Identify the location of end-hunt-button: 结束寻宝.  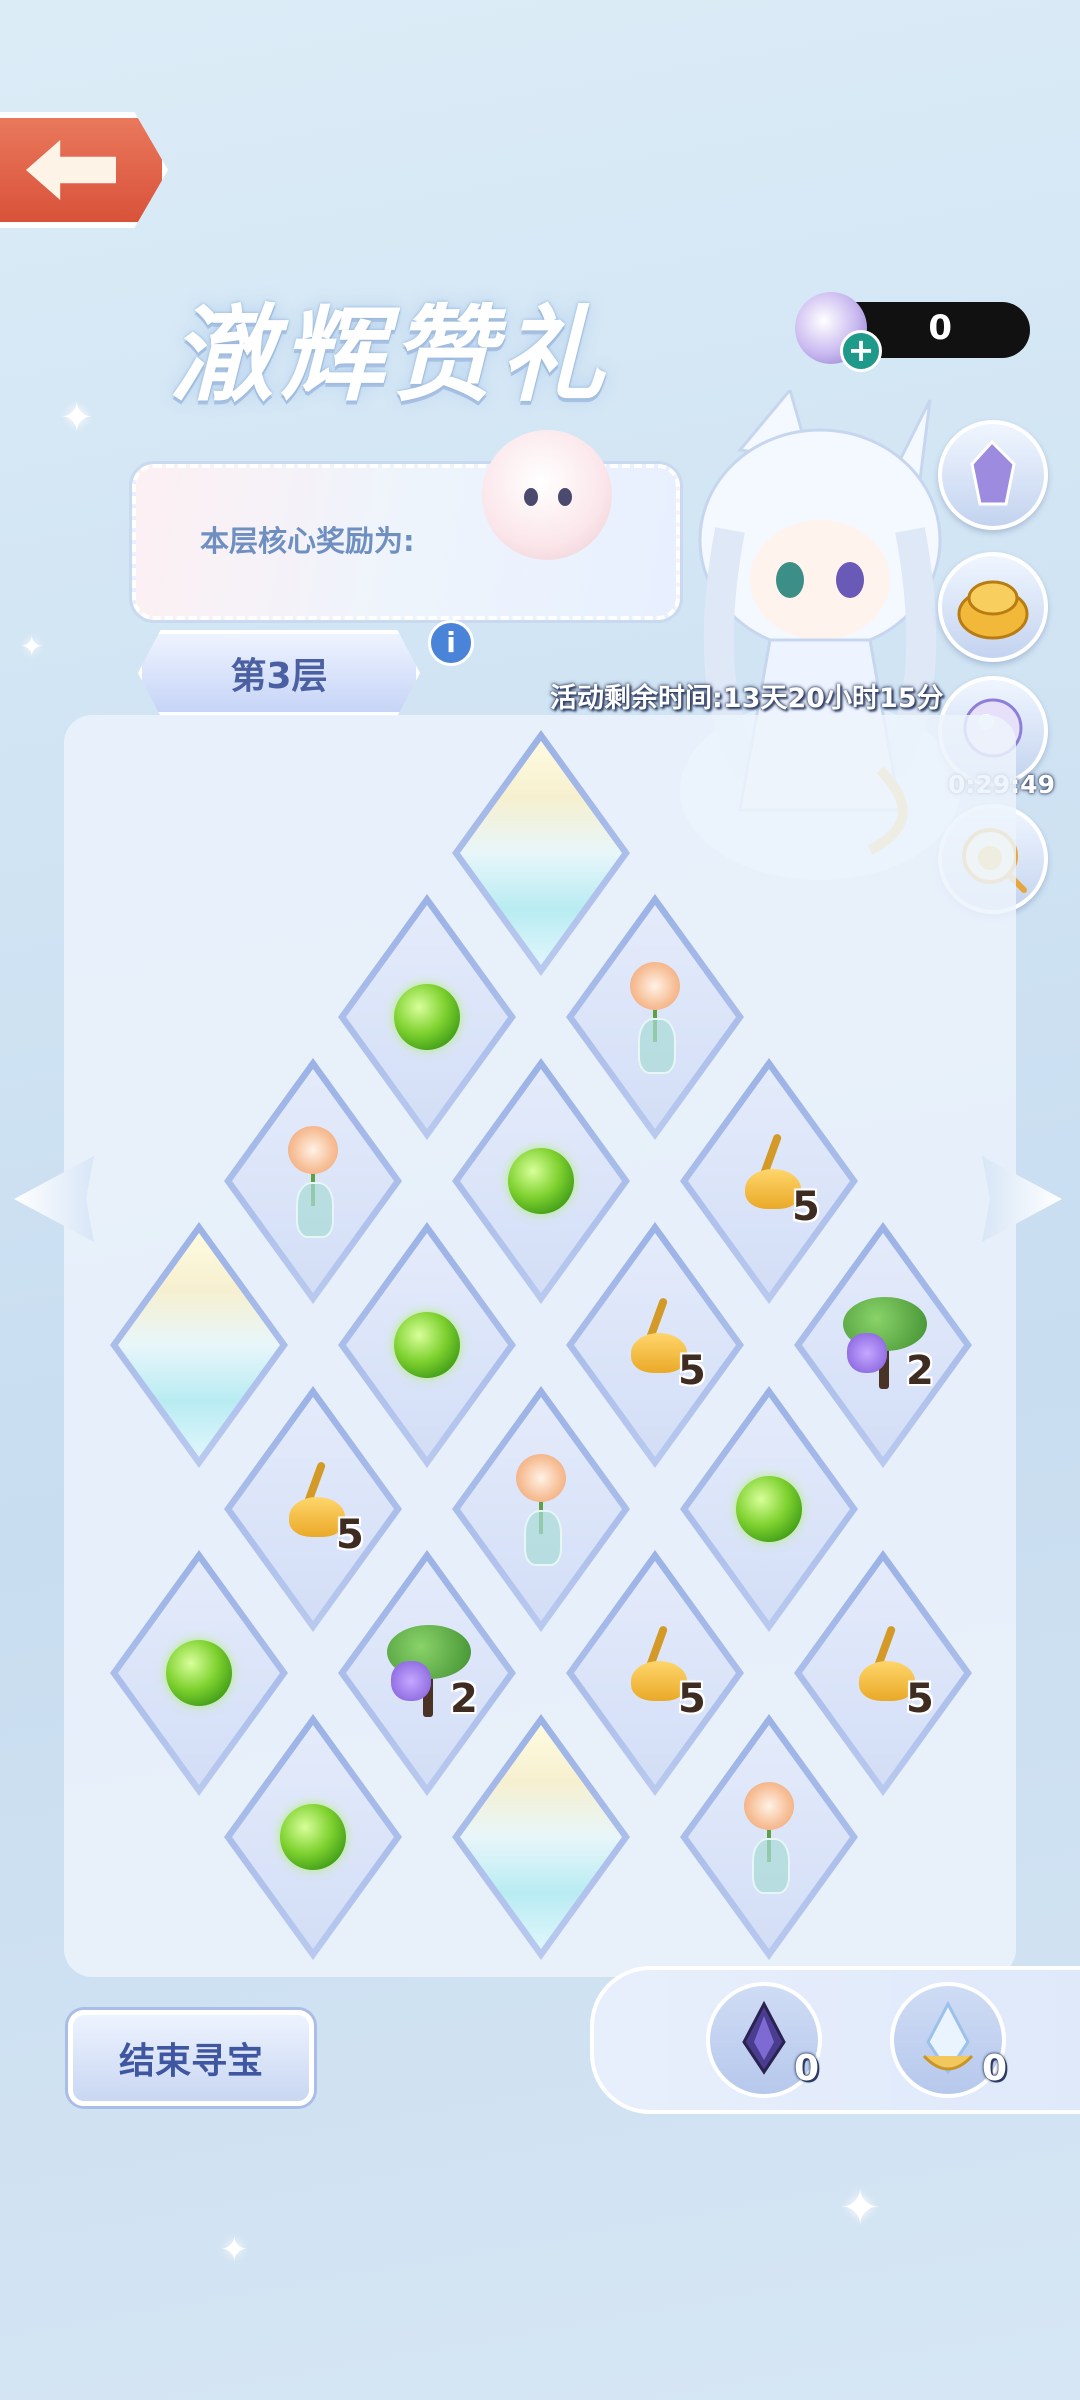
(191, 2058).